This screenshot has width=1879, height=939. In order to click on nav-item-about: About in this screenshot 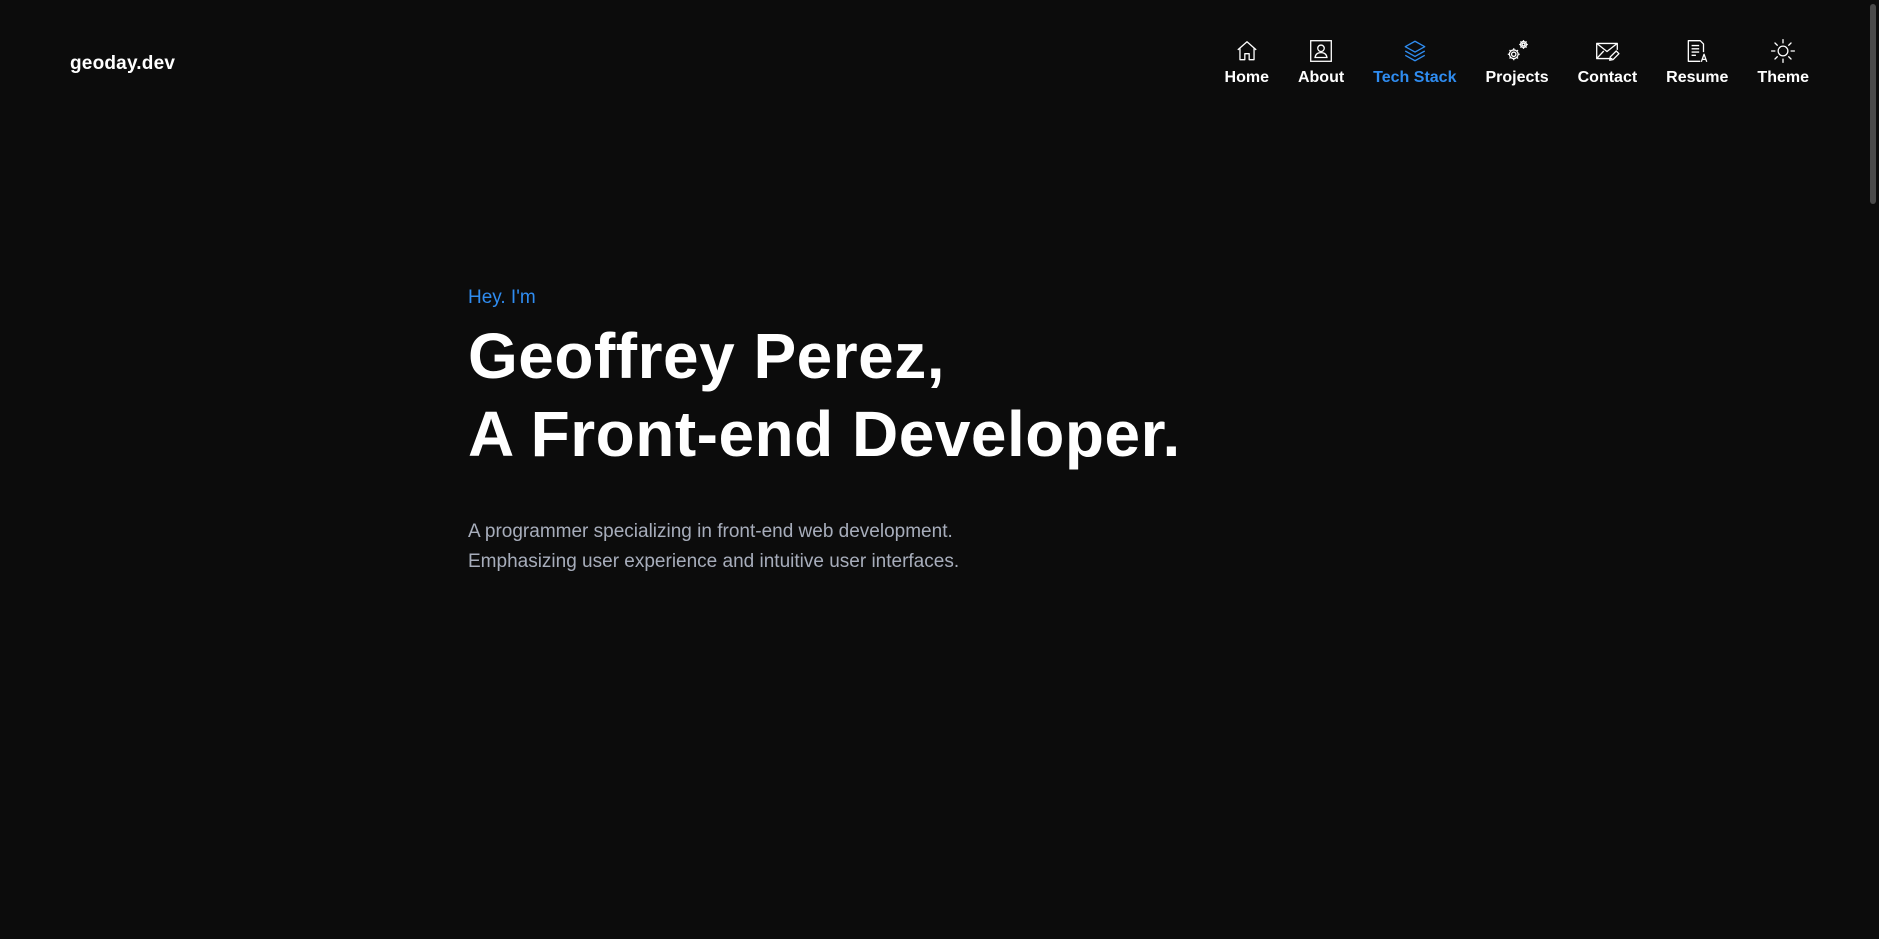, I will do `click(1321, 61)`.